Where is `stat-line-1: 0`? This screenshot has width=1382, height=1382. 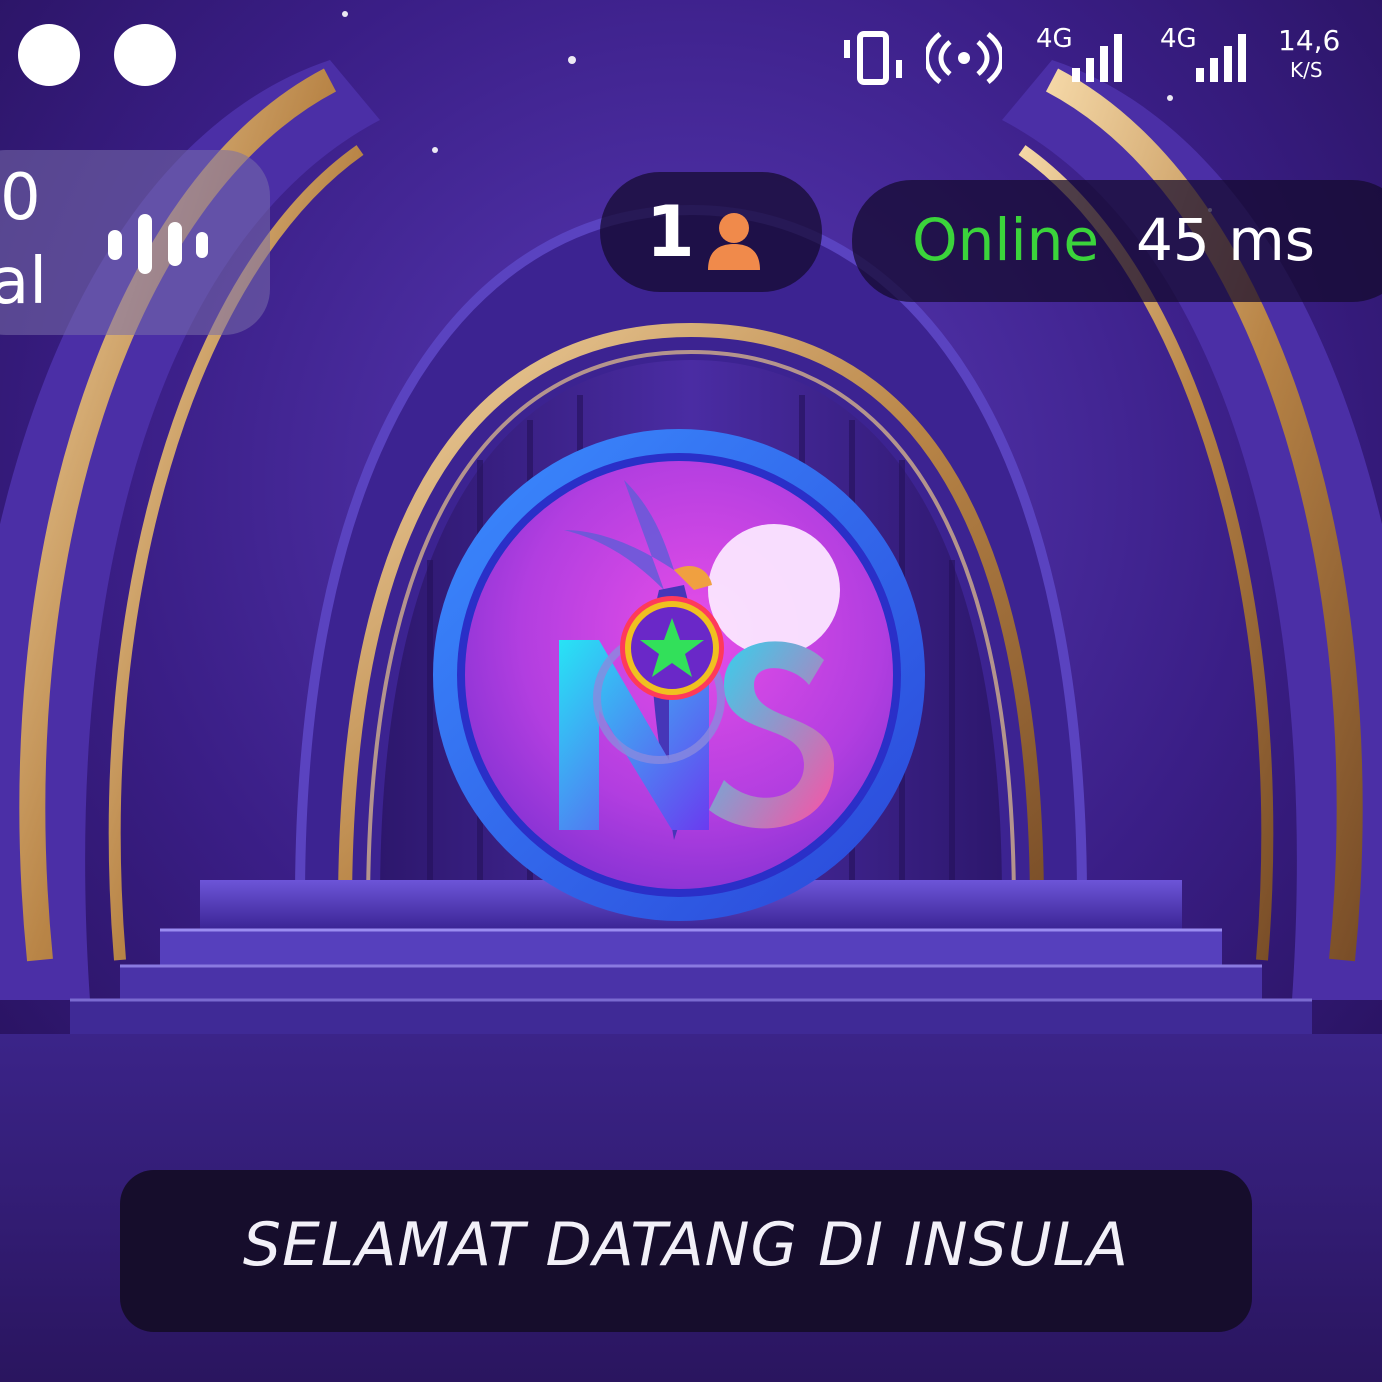 stat-line-1: 0 is located at coordinates (20, 198).